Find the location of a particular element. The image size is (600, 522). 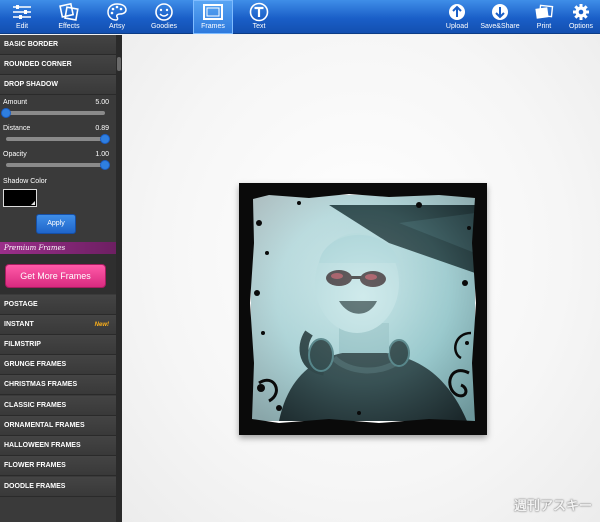

gear-icon is located at coordinates (581, 12).